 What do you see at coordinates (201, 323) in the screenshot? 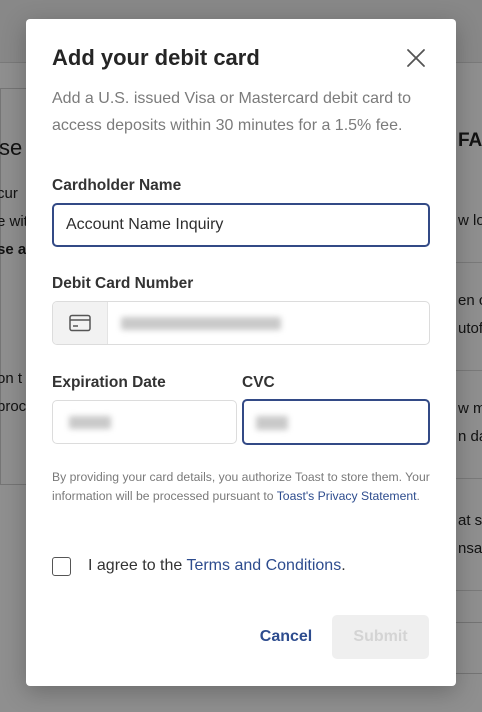
I see `obscured-card-number` at bounding box center [201, 323].